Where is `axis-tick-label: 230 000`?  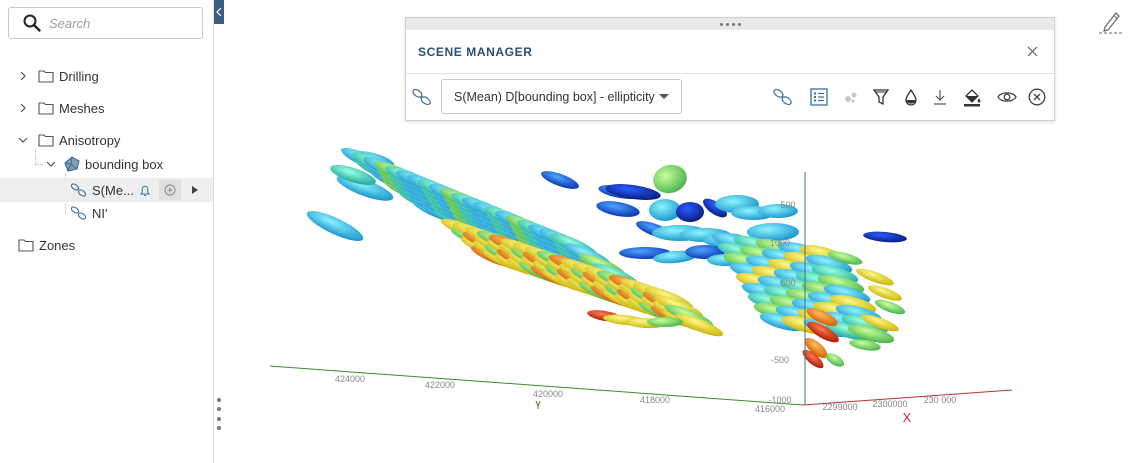
axis-tick-label: 230 000 is located at coordinates (940, 400).